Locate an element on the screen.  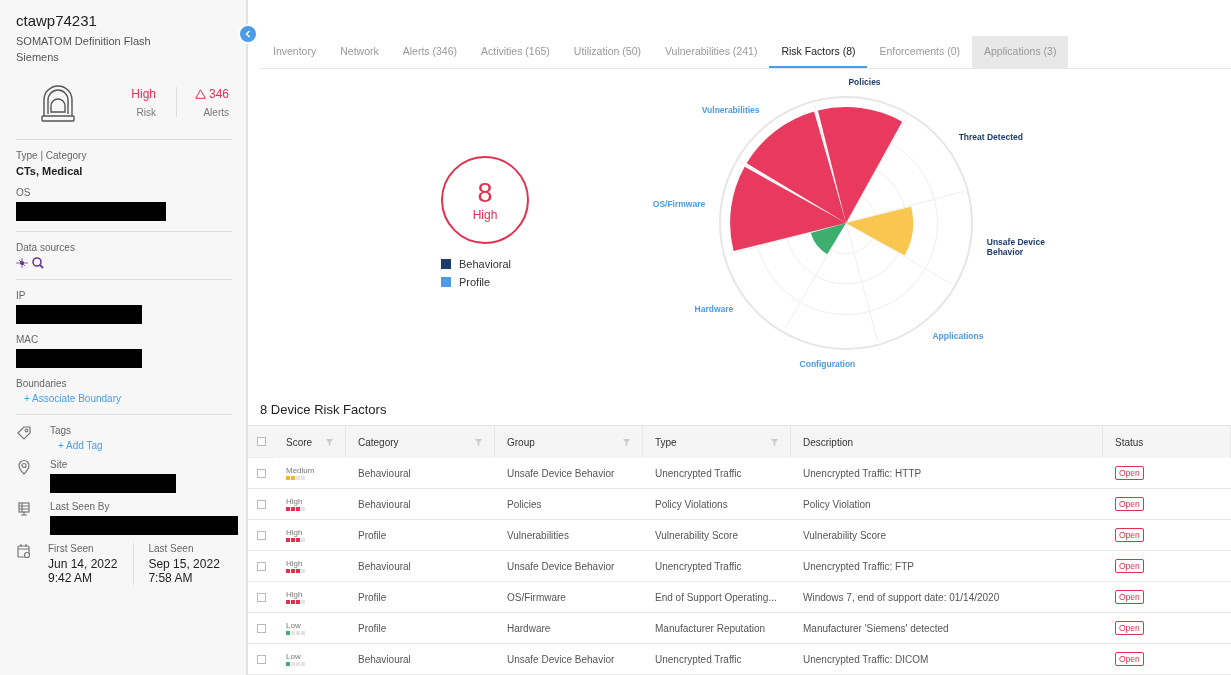
table-cell: Windows 7, end of support date: 01/14/2020 is located at coordinates (947, 597).